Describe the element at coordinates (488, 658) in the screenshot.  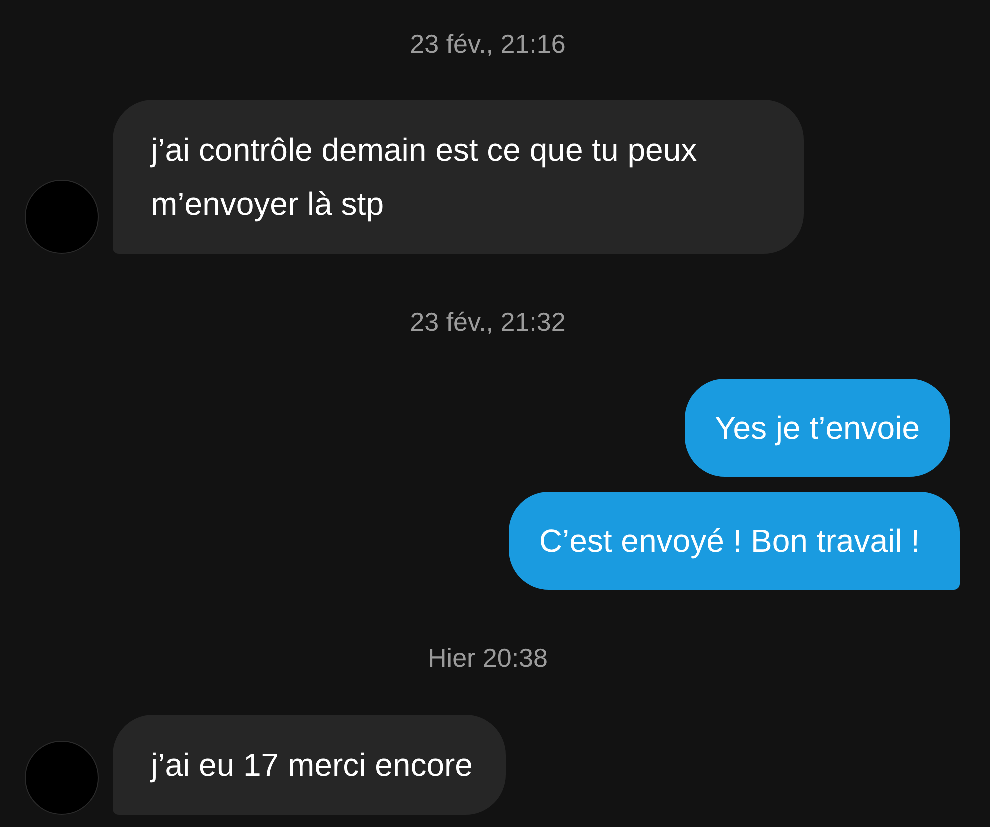
I see `timestamp: Hier 20:38` at that location.